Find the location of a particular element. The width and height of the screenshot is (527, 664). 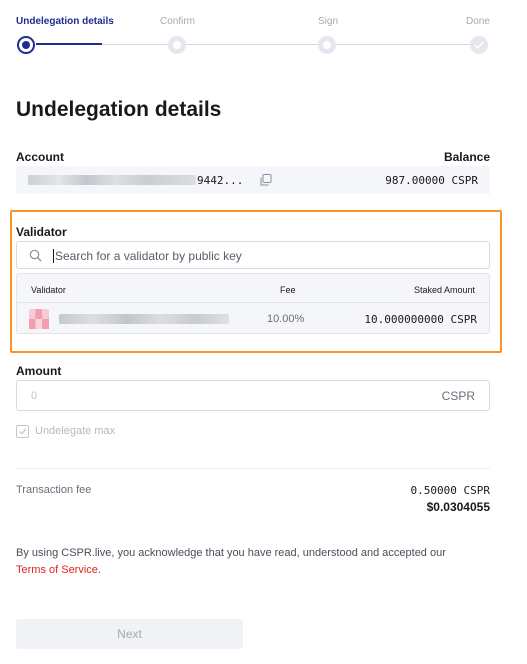

column-header-validator: Validator is located at coordinates (48, 290).